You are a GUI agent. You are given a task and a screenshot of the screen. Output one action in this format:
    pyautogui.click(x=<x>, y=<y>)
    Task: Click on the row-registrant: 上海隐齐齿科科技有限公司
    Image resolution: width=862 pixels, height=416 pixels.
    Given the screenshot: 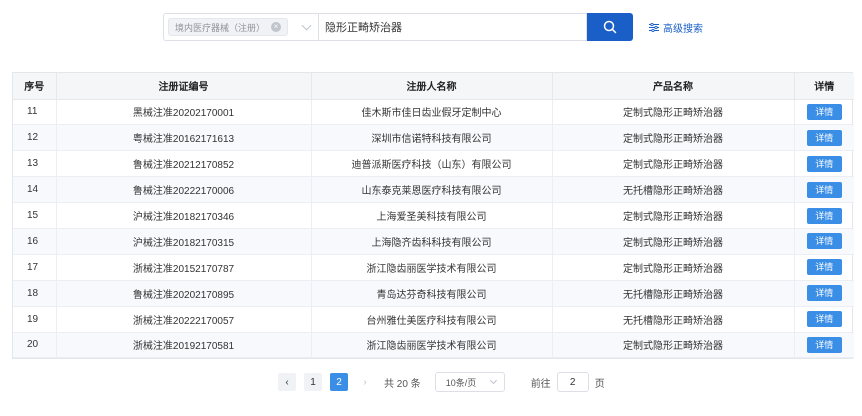 What is the action you would take?
    pyautogui.click(x=432, y=241)
    